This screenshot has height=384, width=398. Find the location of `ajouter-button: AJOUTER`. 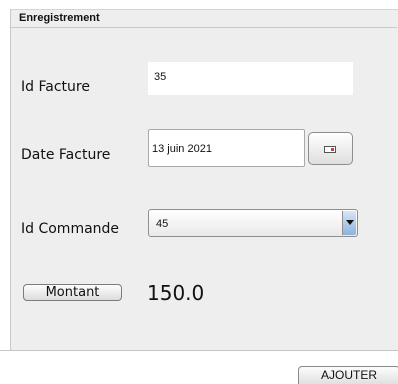

ajouter-button: AJOUTER is located at coordinates (348, 375).